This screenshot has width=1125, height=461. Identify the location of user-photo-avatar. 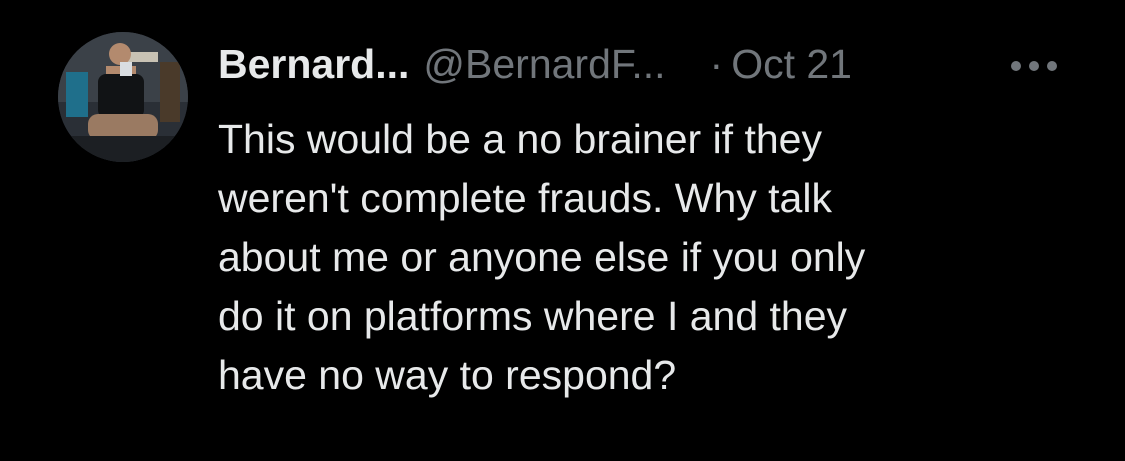
(123, 97).